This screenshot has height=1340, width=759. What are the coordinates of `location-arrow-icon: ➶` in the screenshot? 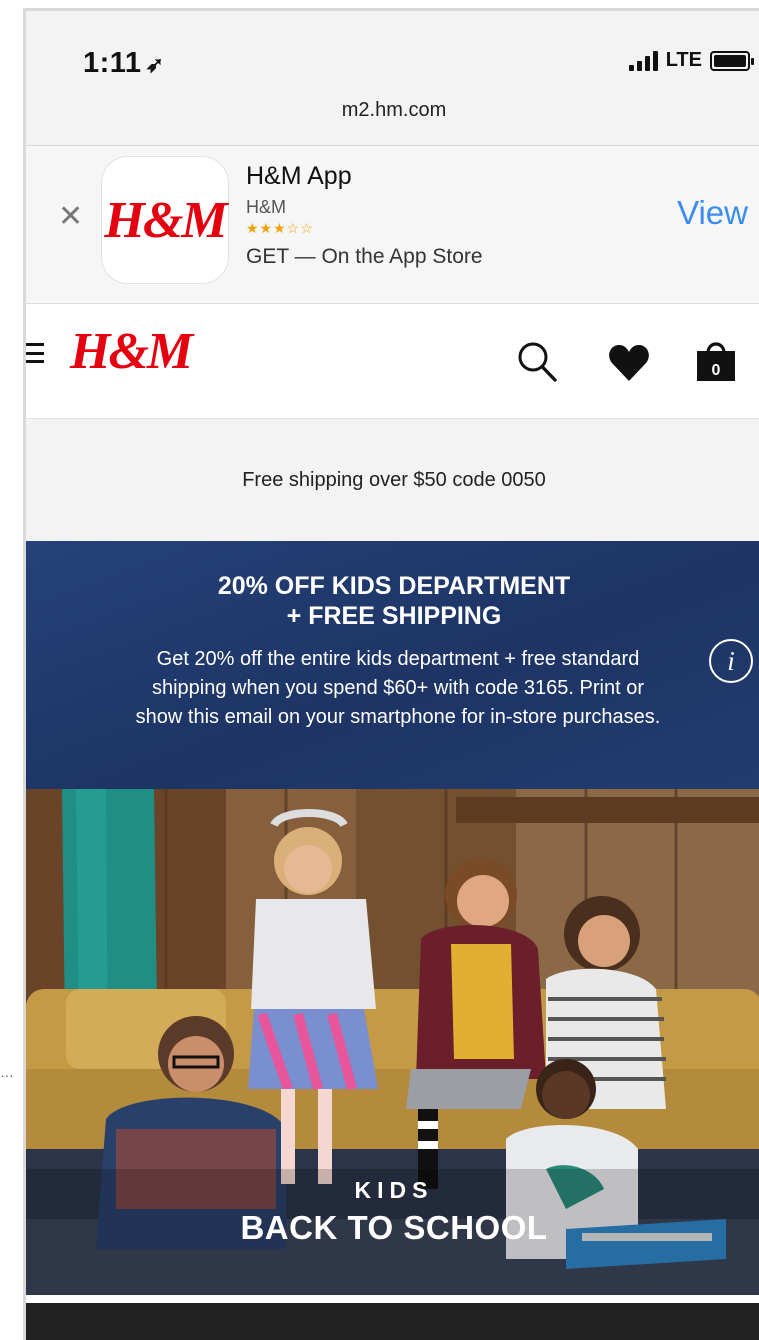 It's located at (155, 64).